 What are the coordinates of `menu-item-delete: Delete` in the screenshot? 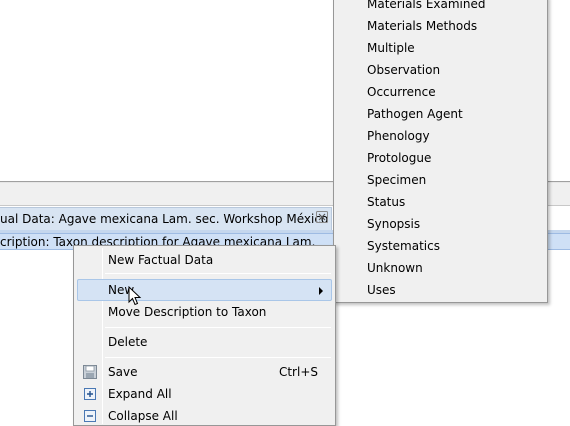 It's located at (204, 342).